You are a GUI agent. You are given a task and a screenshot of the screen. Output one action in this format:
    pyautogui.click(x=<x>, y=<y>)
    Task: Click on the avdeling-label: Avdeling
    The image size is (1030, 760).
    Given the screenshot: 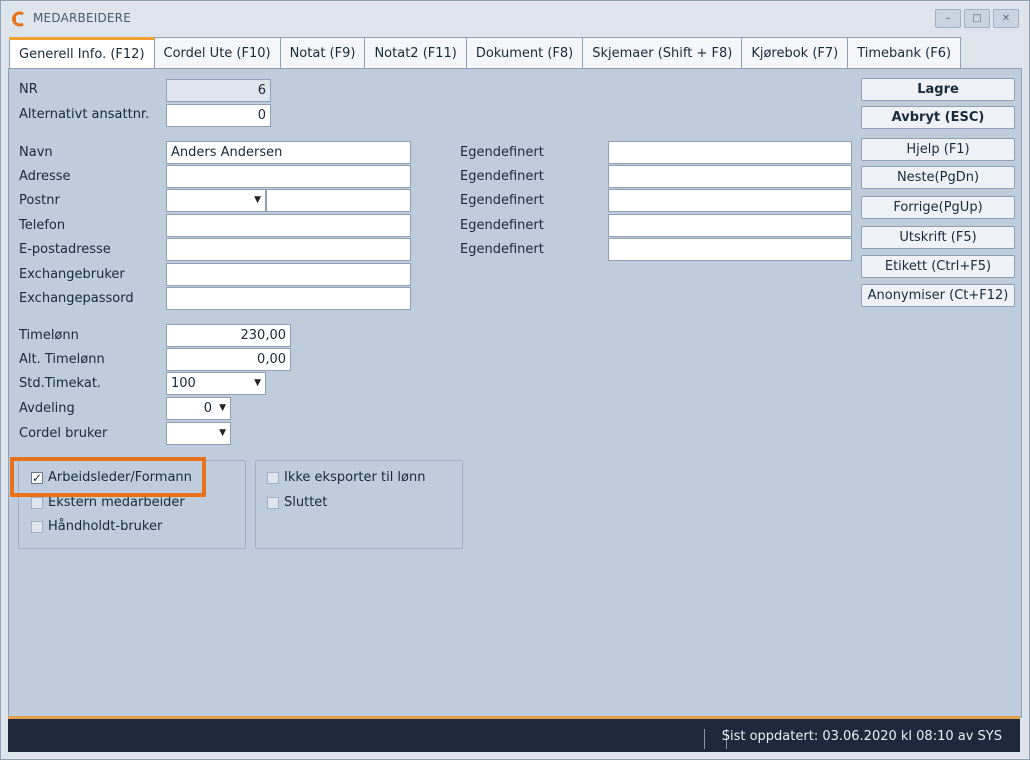 What is the action you would take?
    pyautogui.click(x=47, y=408)
    